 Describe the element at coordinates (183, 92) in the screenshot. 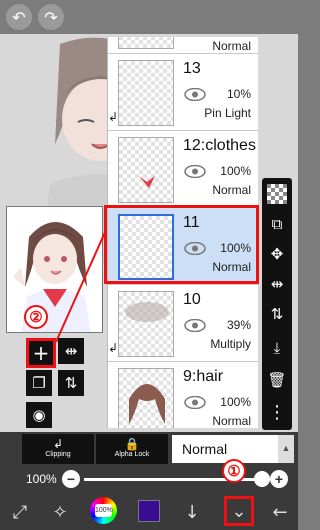

I see `layer-row-13: 13 10% Pin Light ↲` at that location.